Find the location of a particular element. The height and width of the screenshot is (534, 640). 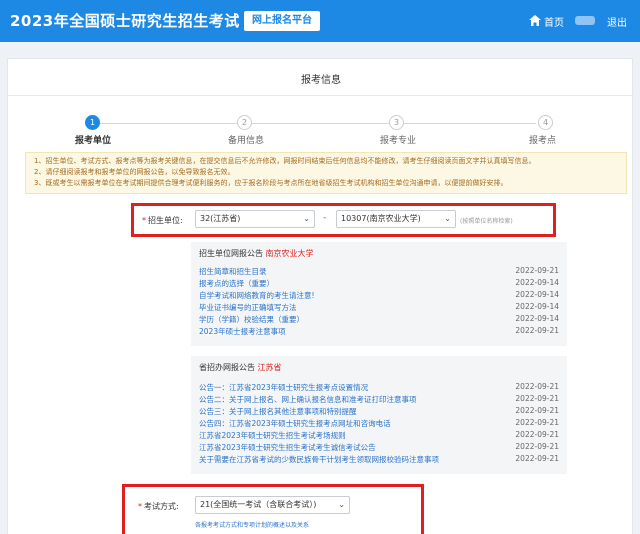

announcement-row: 江苏省2023年硕士研究生招生考试考生诚信考试公告 2022-09-21 is located at coordinates (379, 448).